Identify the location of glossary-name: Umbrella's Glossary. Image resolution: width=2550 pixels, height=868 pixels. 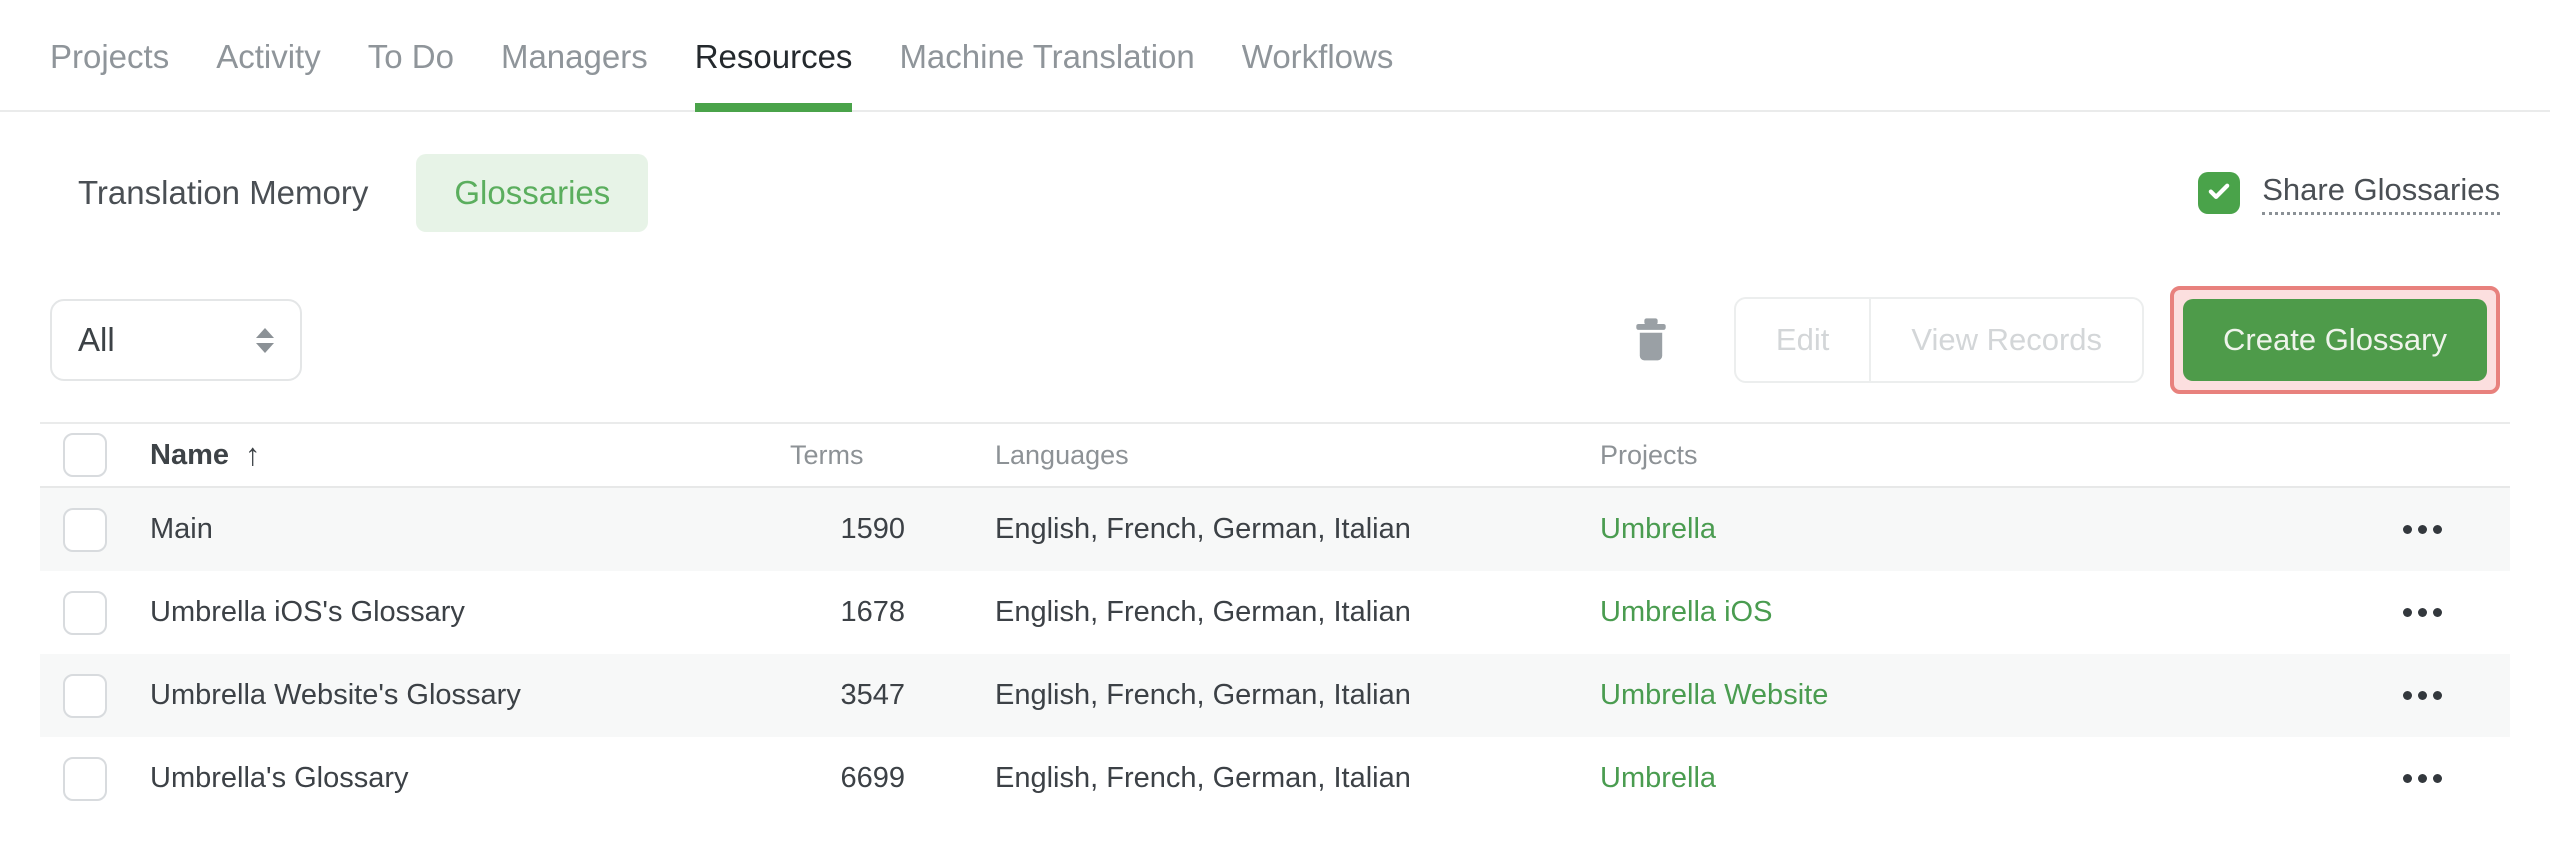
(279, 778).